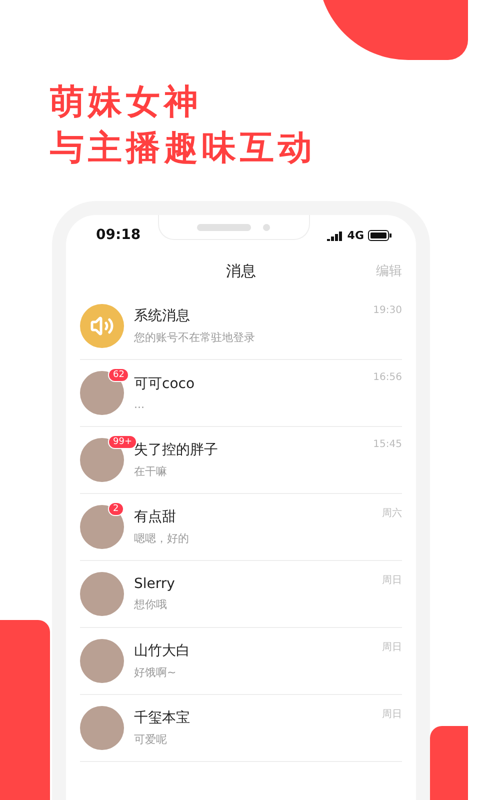 This screenshot has height=800, width=480. What do you see at coordinates (165, 384) in the screenshot?
I see `contact-name: 可可coco` at bounding box center [165, 384].